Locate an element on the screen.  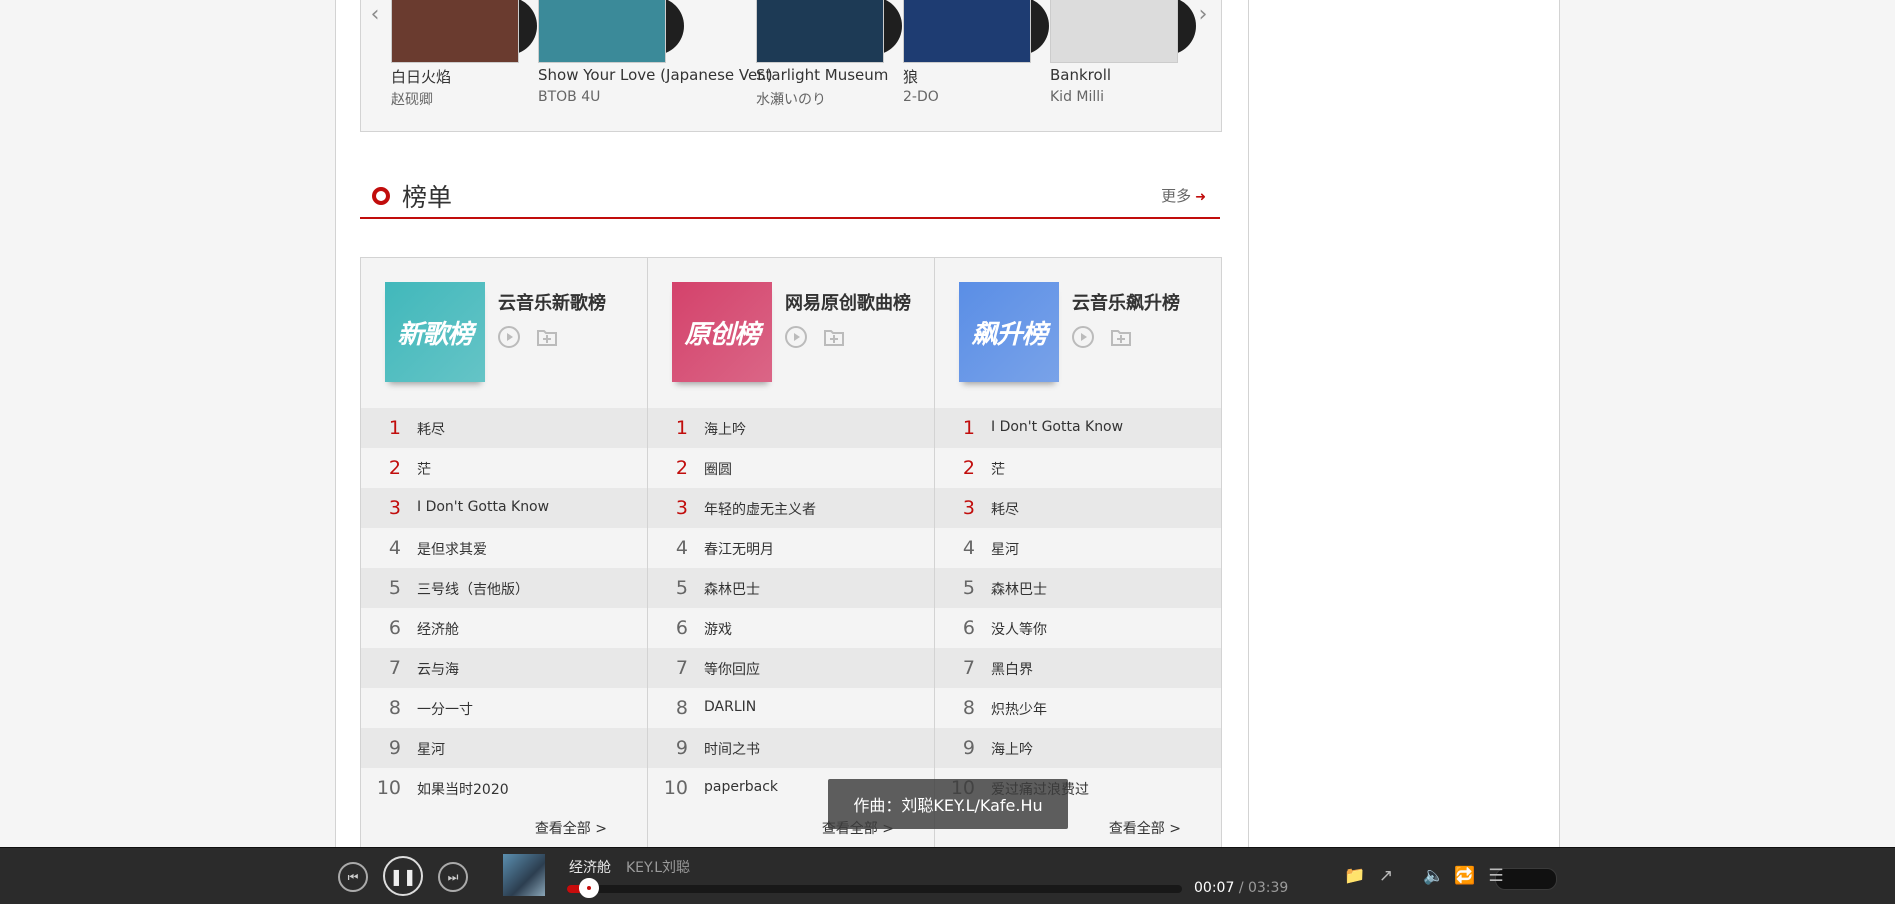
song-title: 是但求其爱 is located at coordinates (452, 549).